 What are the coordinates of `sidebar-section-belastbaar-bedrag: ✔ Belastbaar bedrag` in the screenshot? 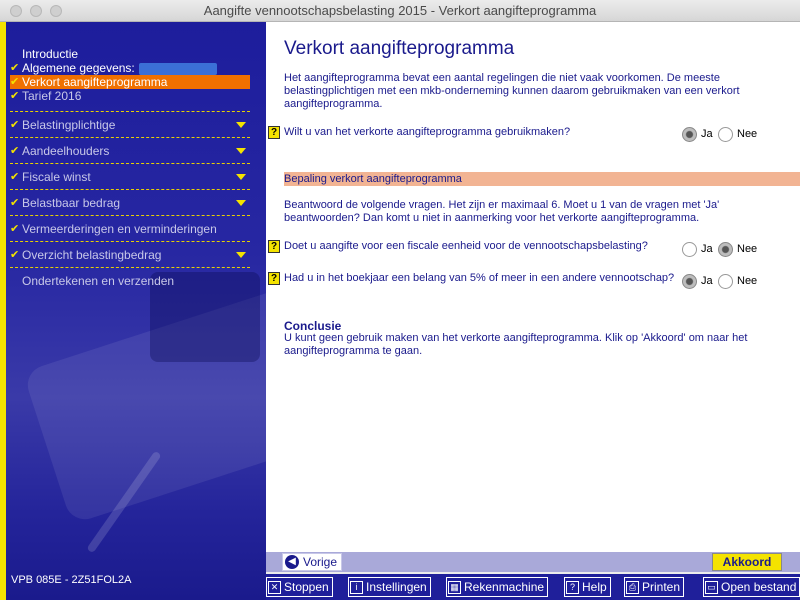 It's located at (130, 202).